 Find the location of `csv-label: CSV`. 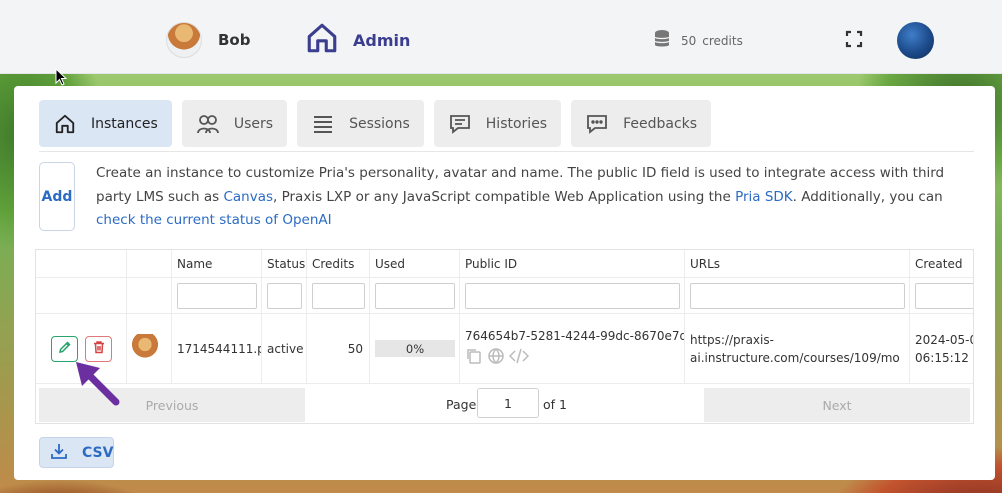

csv-label: CSV is located at coordinates (98, 452).